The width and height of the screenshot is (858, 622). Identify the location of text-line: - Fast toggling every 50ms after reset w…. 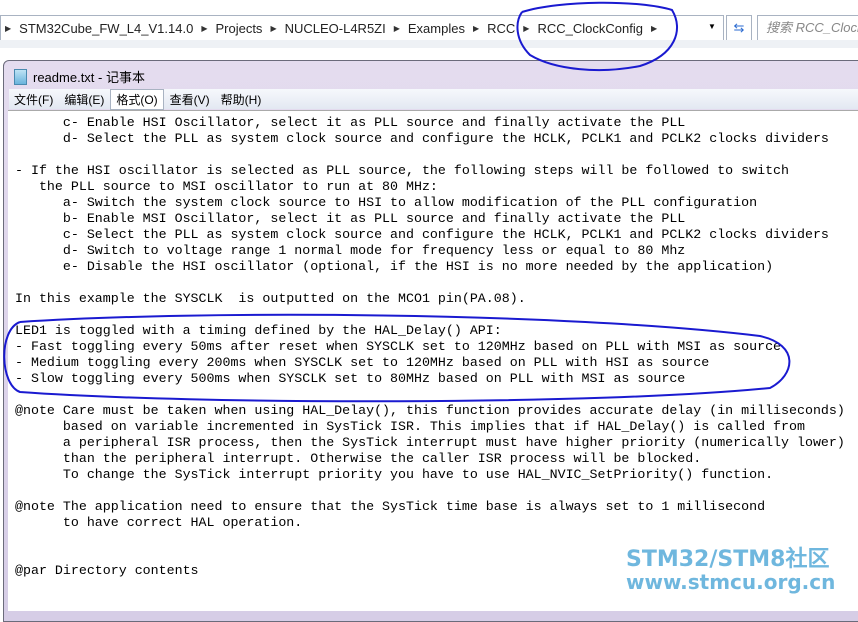
(398, 346).